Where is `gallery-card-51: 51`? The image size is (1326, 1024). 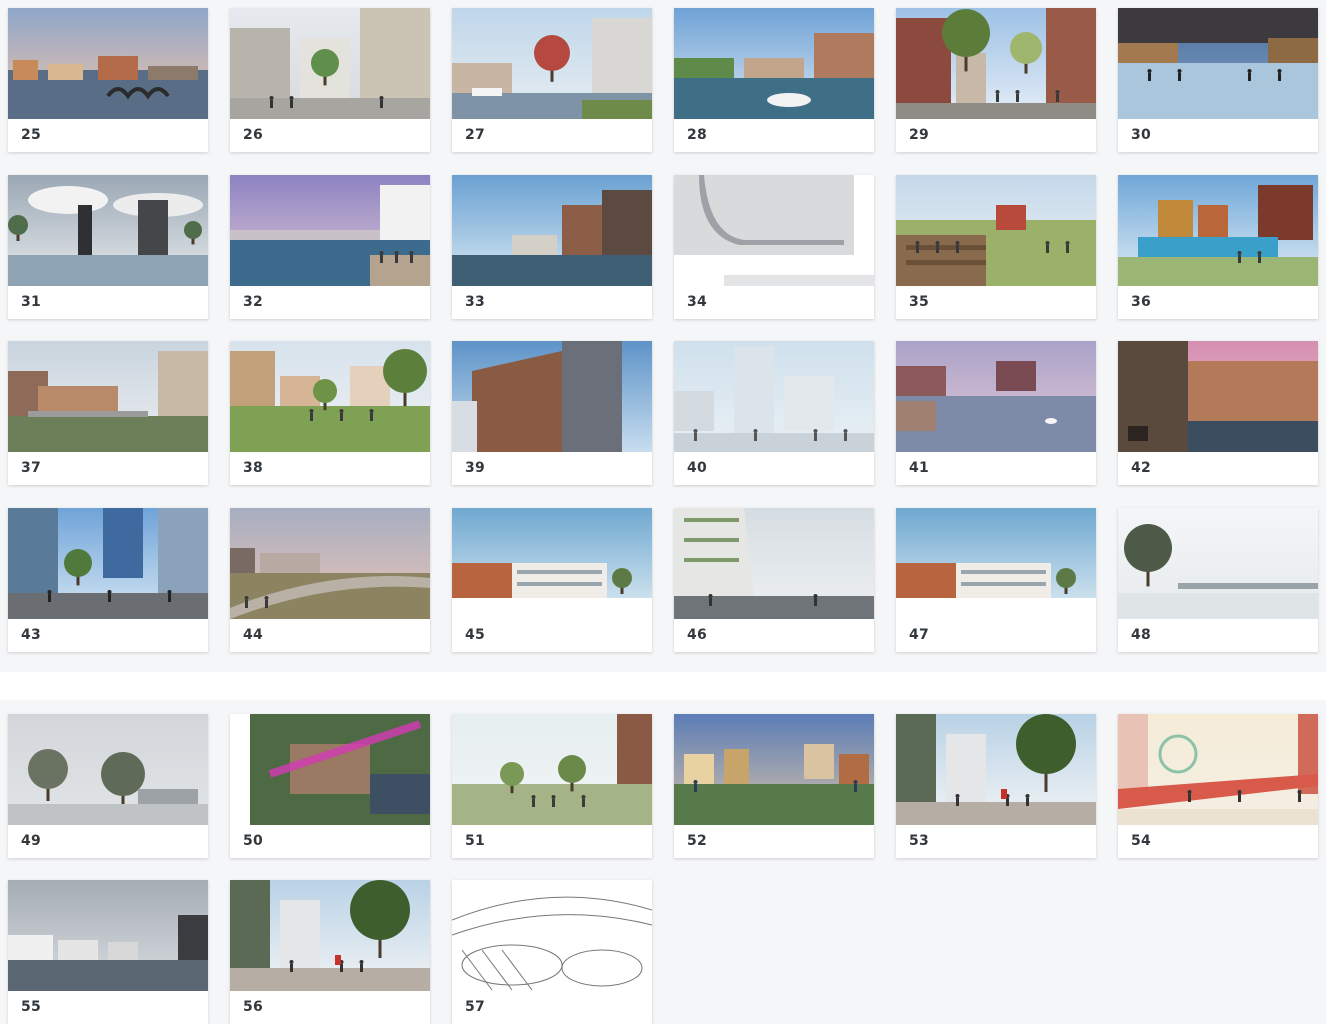 gallery-card-51: 51 is located at coordinates (552, 786).